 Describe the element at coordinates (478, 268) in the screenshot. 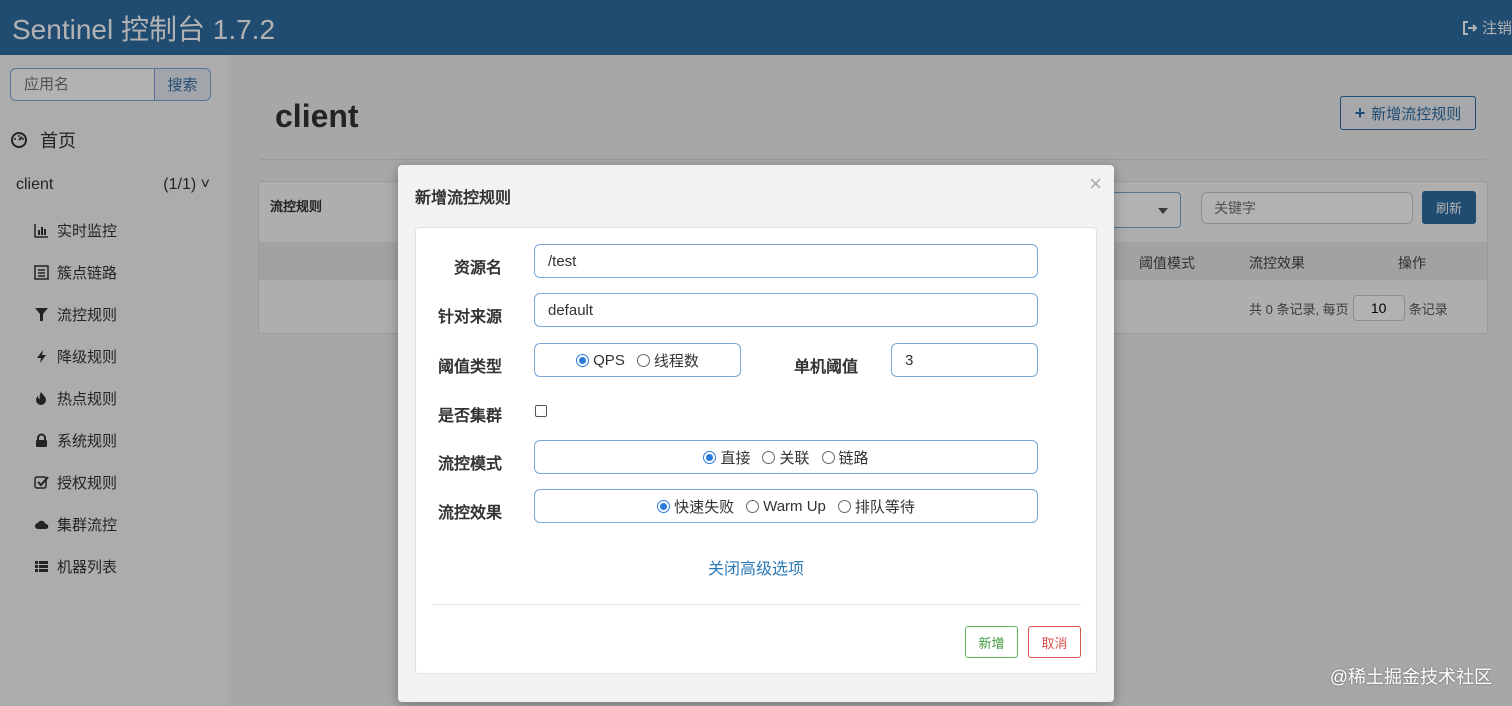

I see `resource-label: 资源名` at that location.